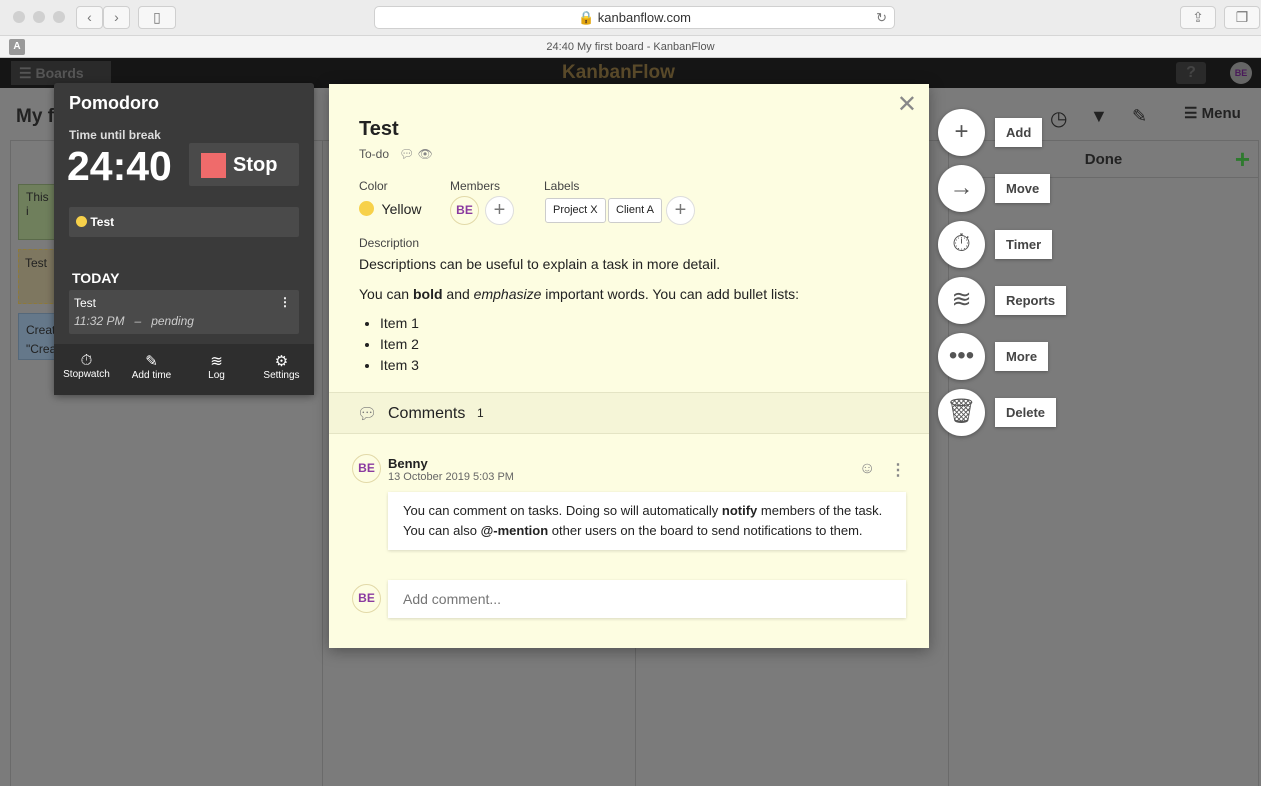 The height and width of the screenshot is (786, 1261). I want to click on boards-button: ☰ Boards, so click(61, 73).